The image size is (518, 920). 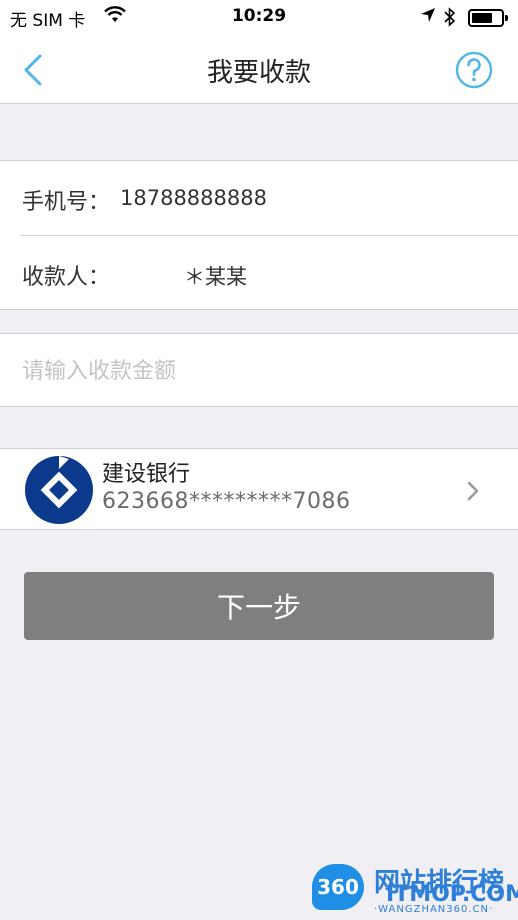 What do you see at coordinates (66, 202) in the screenshot?
I see `phone-label: 手机号：` at bounding box center [66, 202].